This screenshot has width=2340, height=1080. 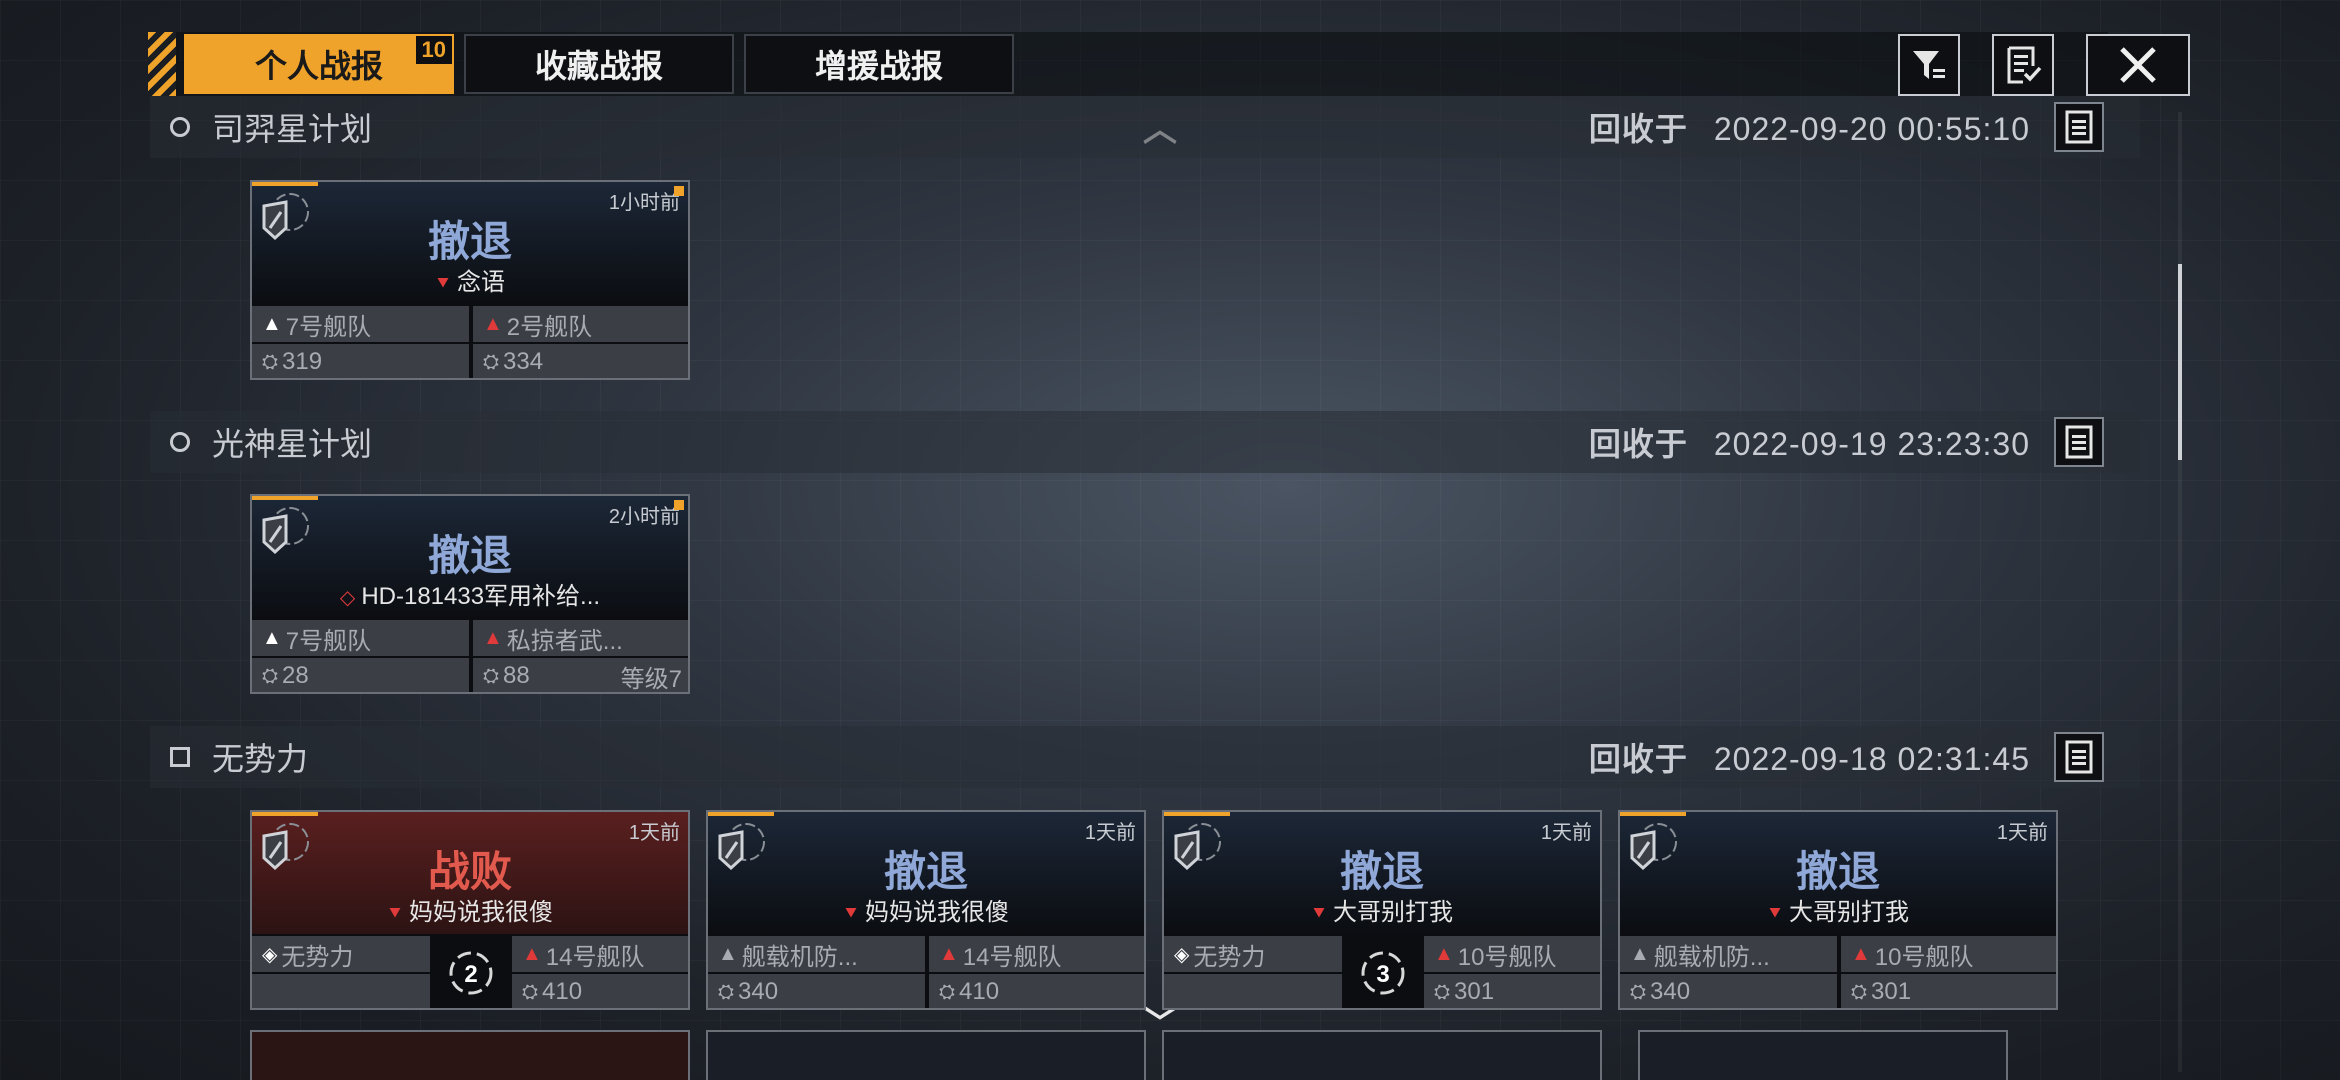 What do you see at coordinates (2180, 362) in the screenshot?
I see `scrollbar-thumb` at bounding box center [2180, 362].